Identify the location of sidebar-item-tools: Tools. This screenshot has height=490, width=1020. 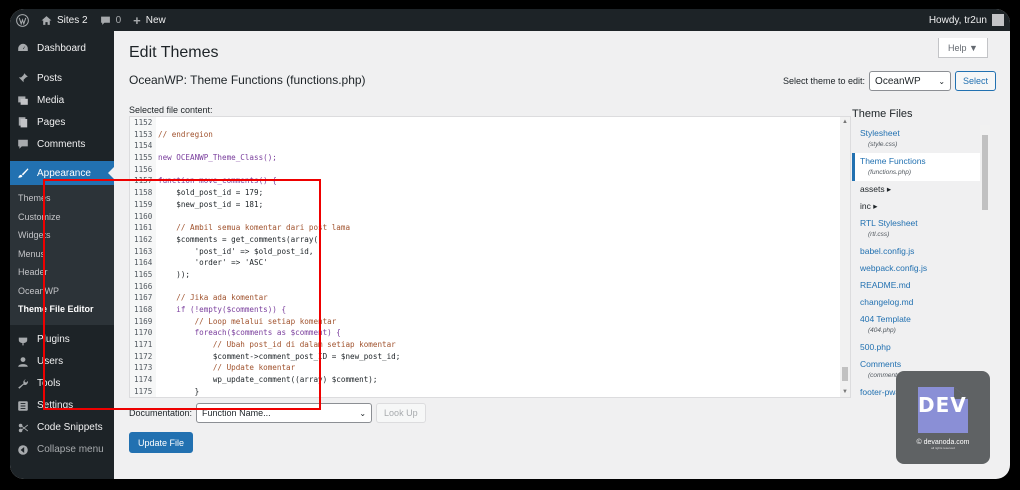
(62, 384).